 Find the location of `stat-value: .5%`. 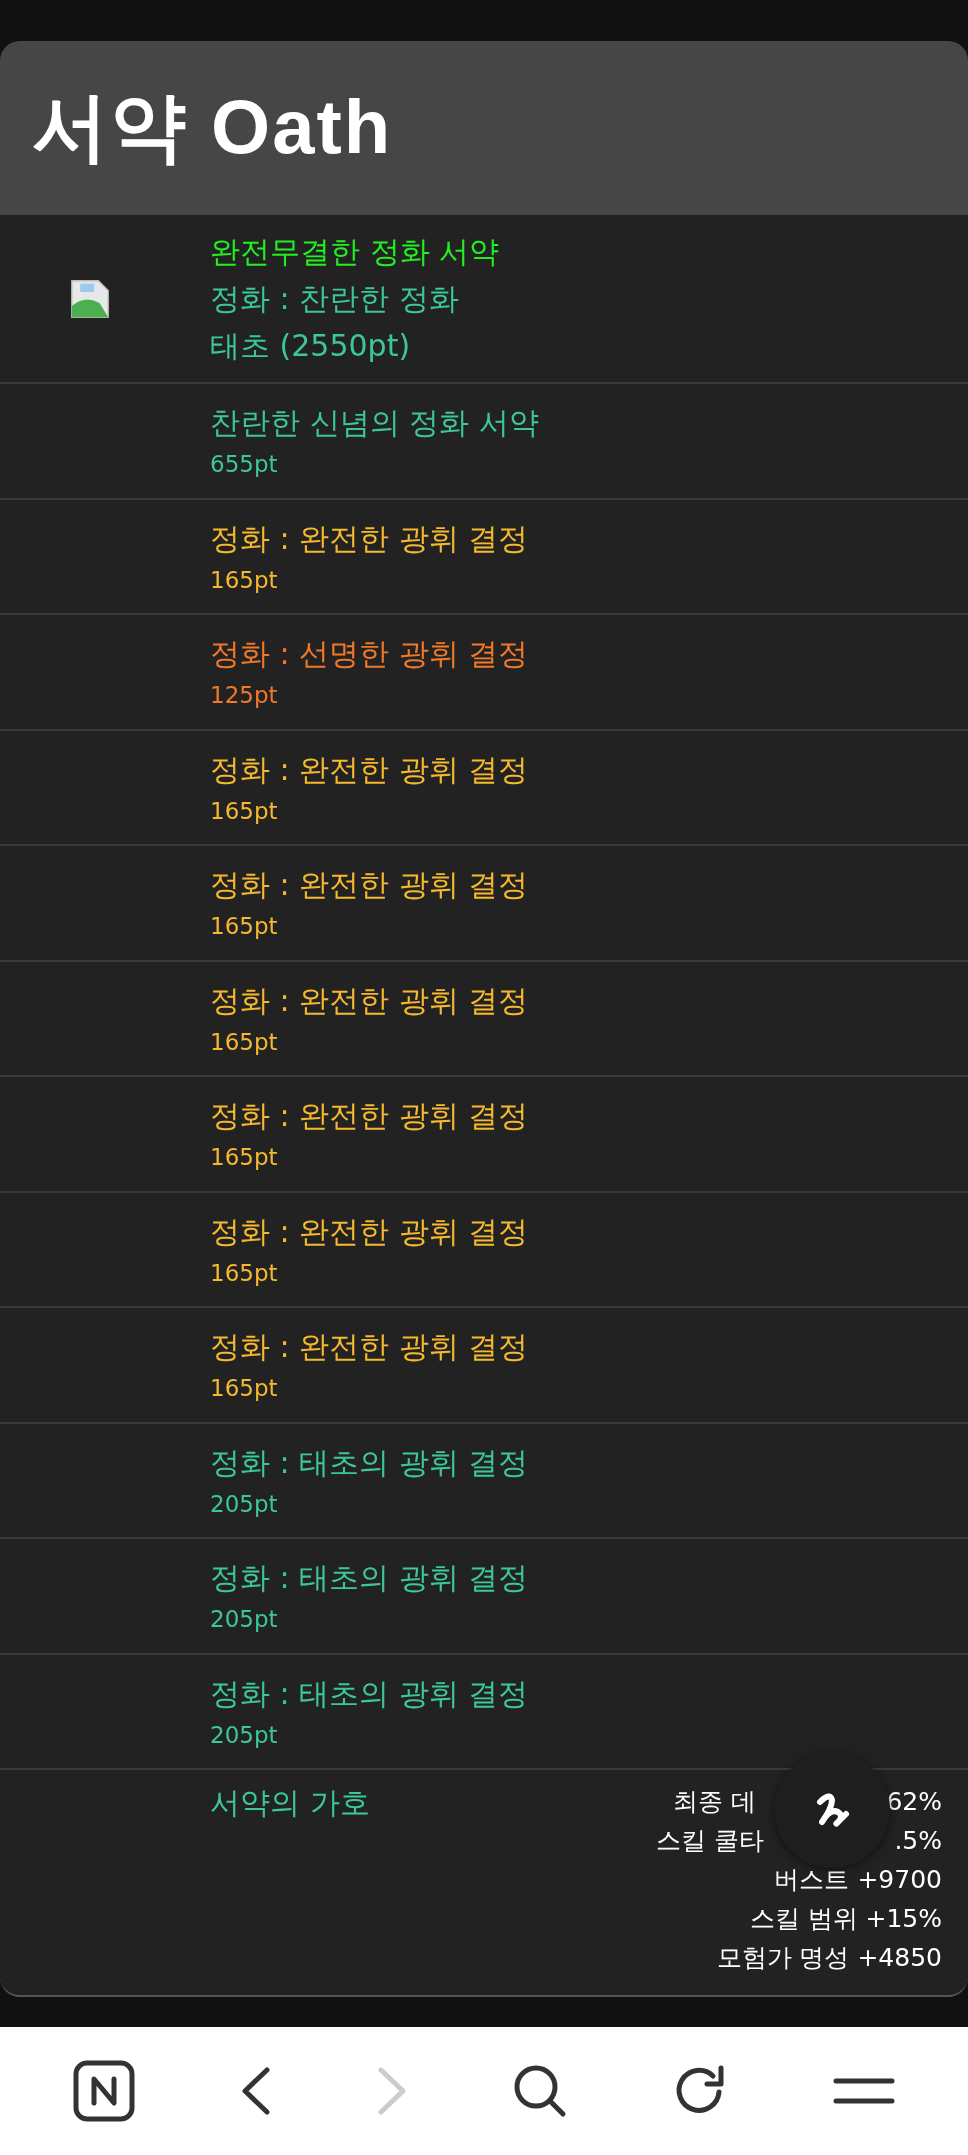

stat-value: .5% is located at coordinates (918, 1841).